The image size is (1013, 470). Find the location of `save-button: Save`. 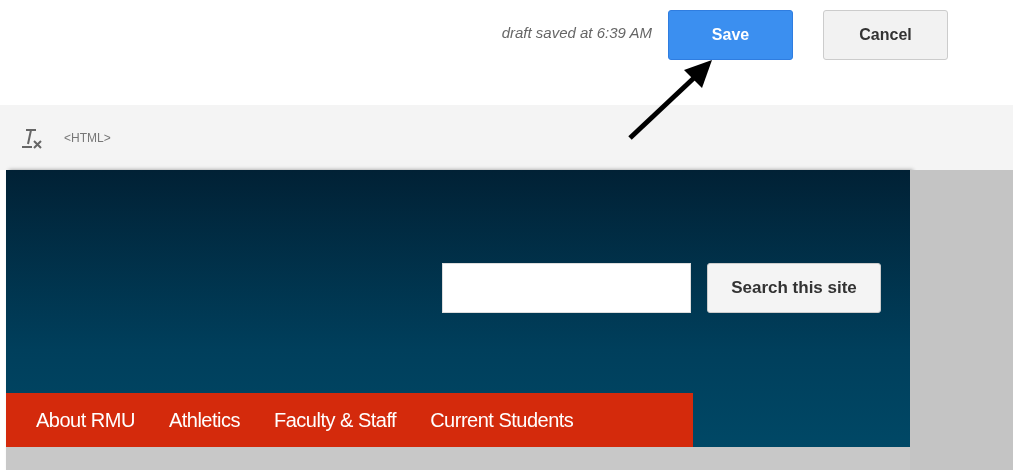

save-button: Save is located at coordinates (730, 35).